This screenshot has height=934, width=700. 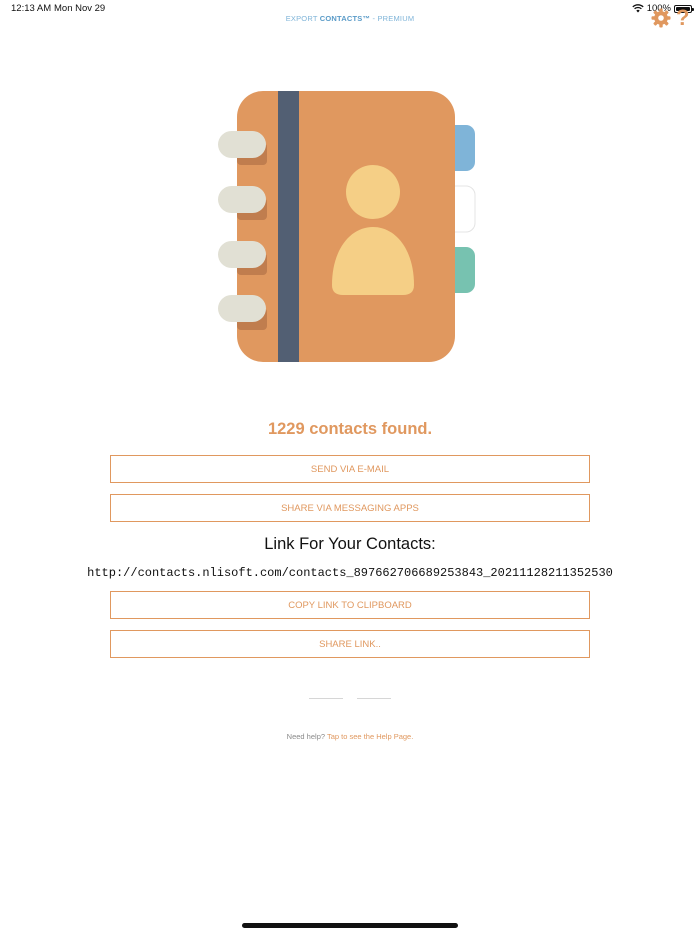 I want to click on share-link-button: SHARE LINK.., so click(x=350, y=644).